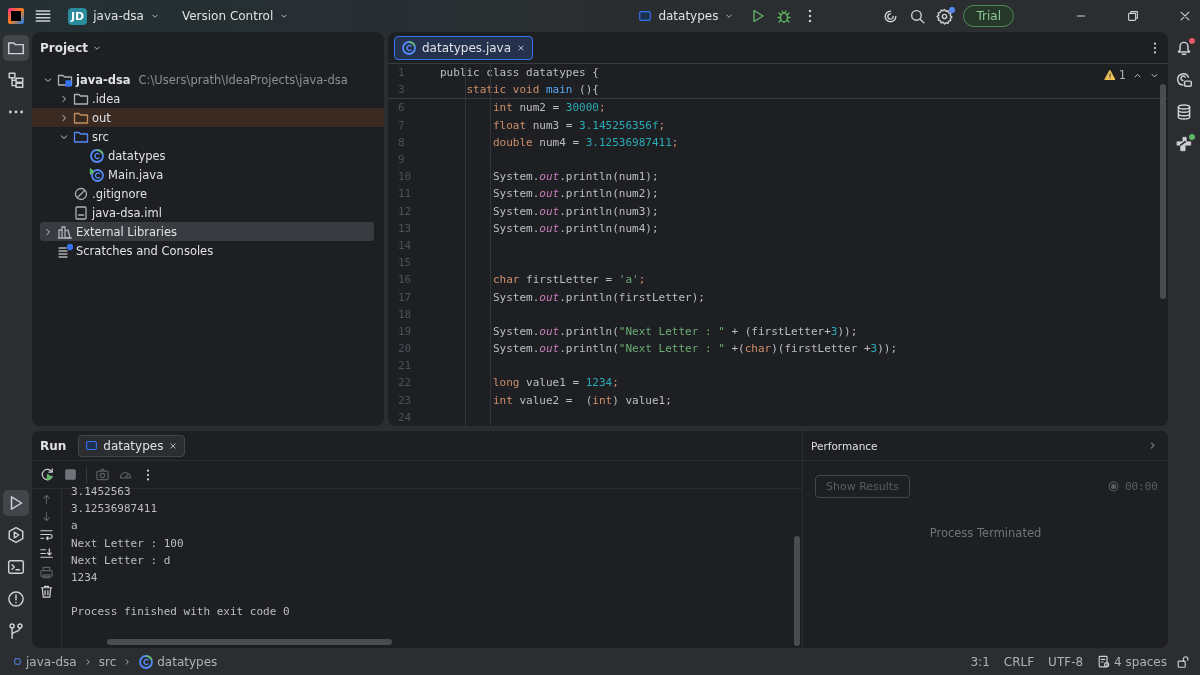 The height and width of the screenshot is (675, 1200). I want to click on timer: 00:00, so click(1141, 486).